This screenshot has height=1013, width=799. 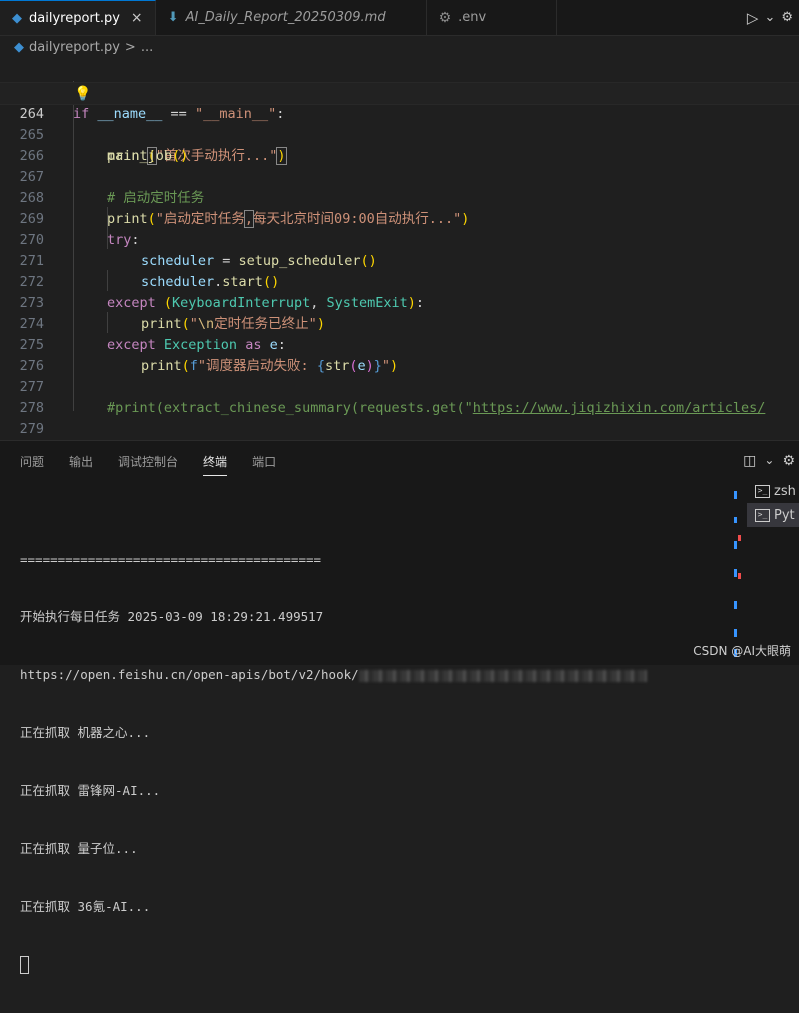 I want to click on code-line: 267 # 启动定时任务, so click(x=399, y=176).